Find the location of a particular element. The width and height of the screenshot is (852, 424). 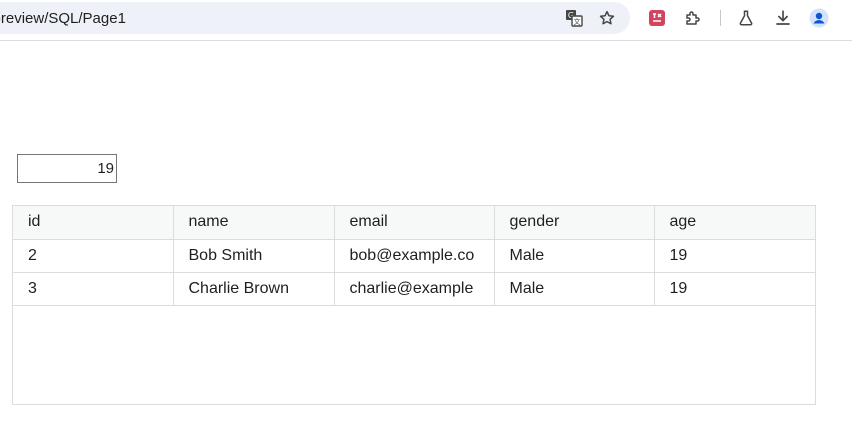

cell-email: charlie@example is located at coordinates (414, 289).